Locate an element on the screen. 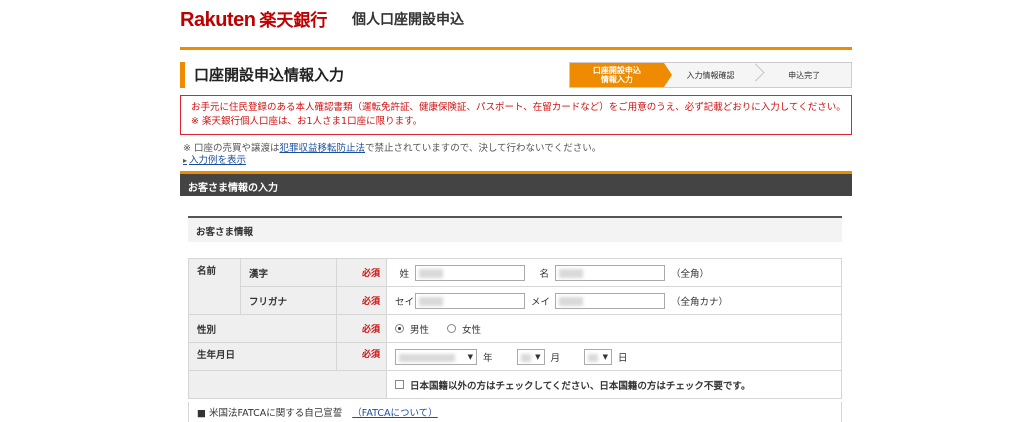 The image size is (1024, 422). last-name-kana-input is located at coordinates (470, 300).